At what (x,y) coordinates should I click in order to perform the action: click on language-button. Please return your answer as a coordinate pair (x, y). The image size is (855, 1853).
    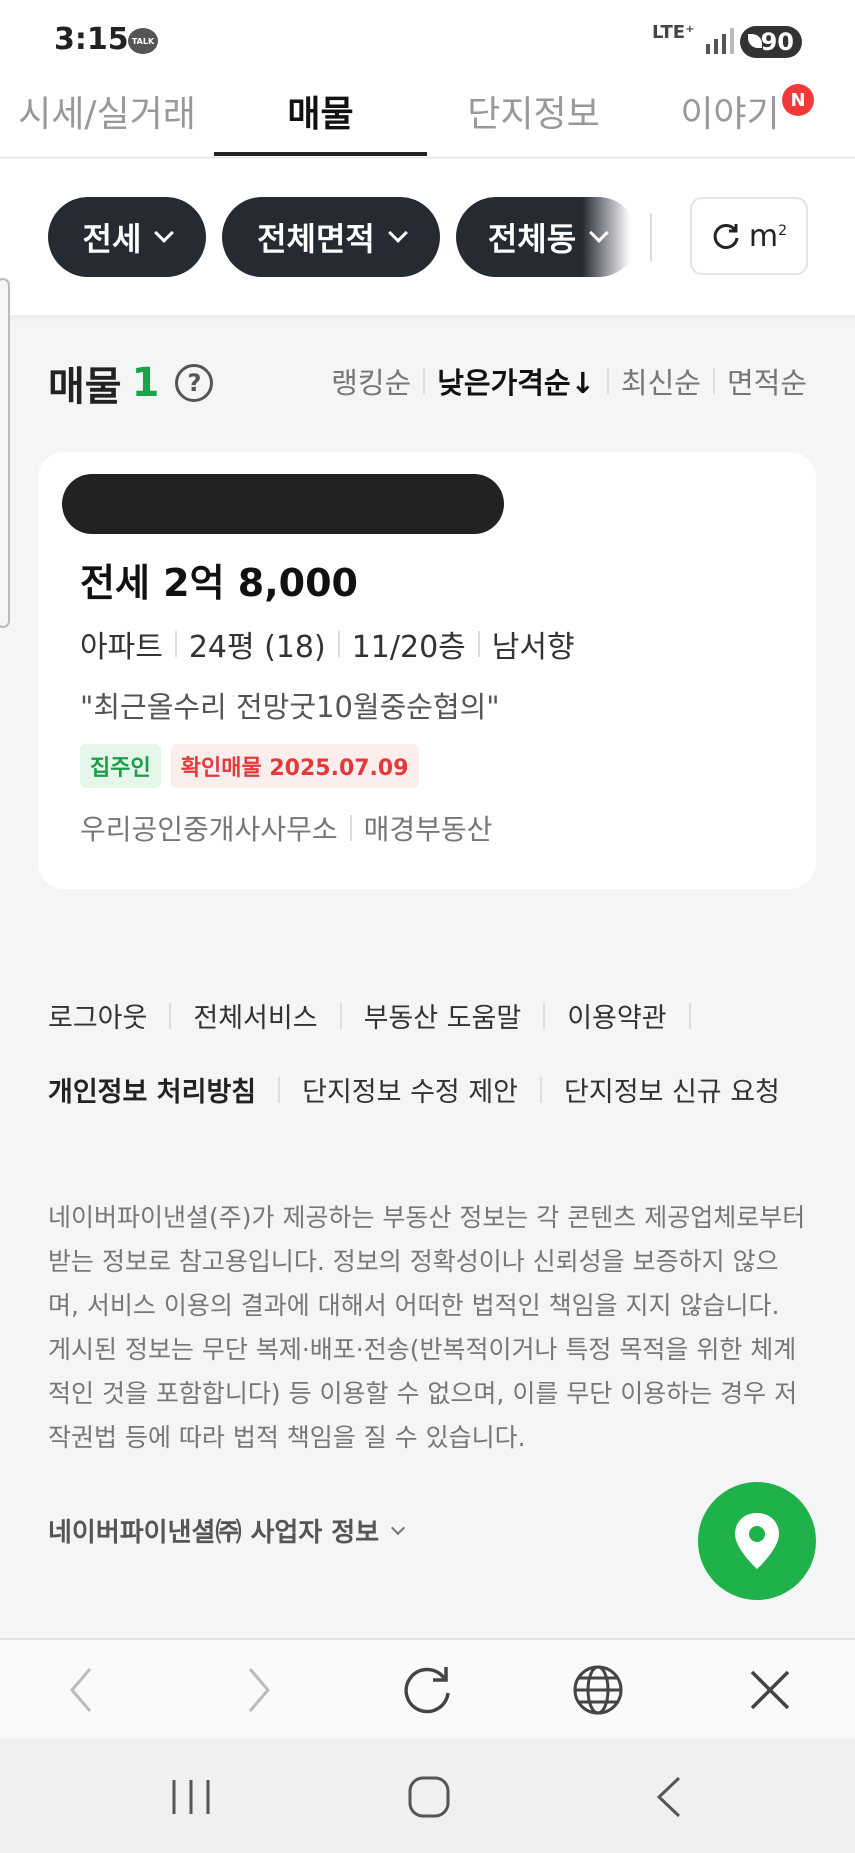
    Looking at the image, I should click on (598, 1690).